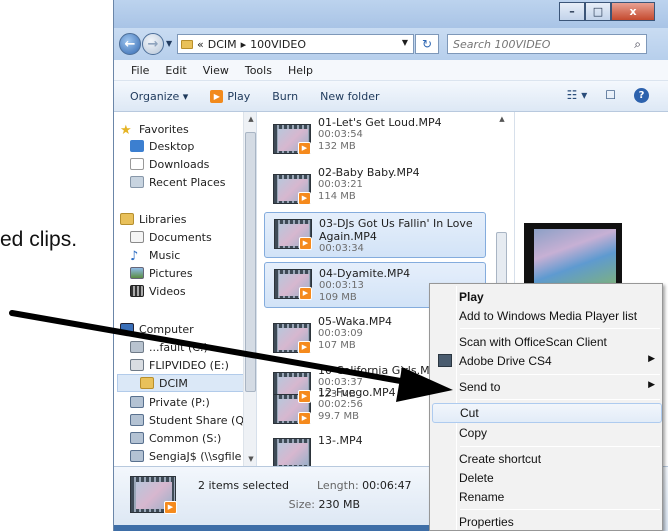 The height and width of the screenshot is (531, 668). I want to click on nav-sengiaj: SengiaJ$ (\\sgfile, so click(185, 456).